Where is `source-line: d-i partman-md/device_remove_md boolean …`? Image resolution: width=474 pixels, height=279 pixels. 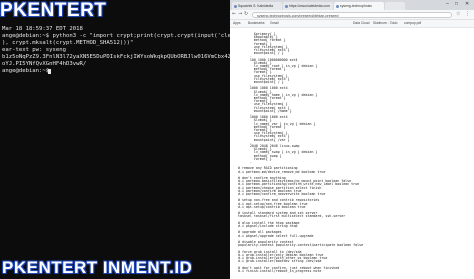 source-line: d-i partman-md/device_remove_md boolean … is located at coordinates (282, 171).